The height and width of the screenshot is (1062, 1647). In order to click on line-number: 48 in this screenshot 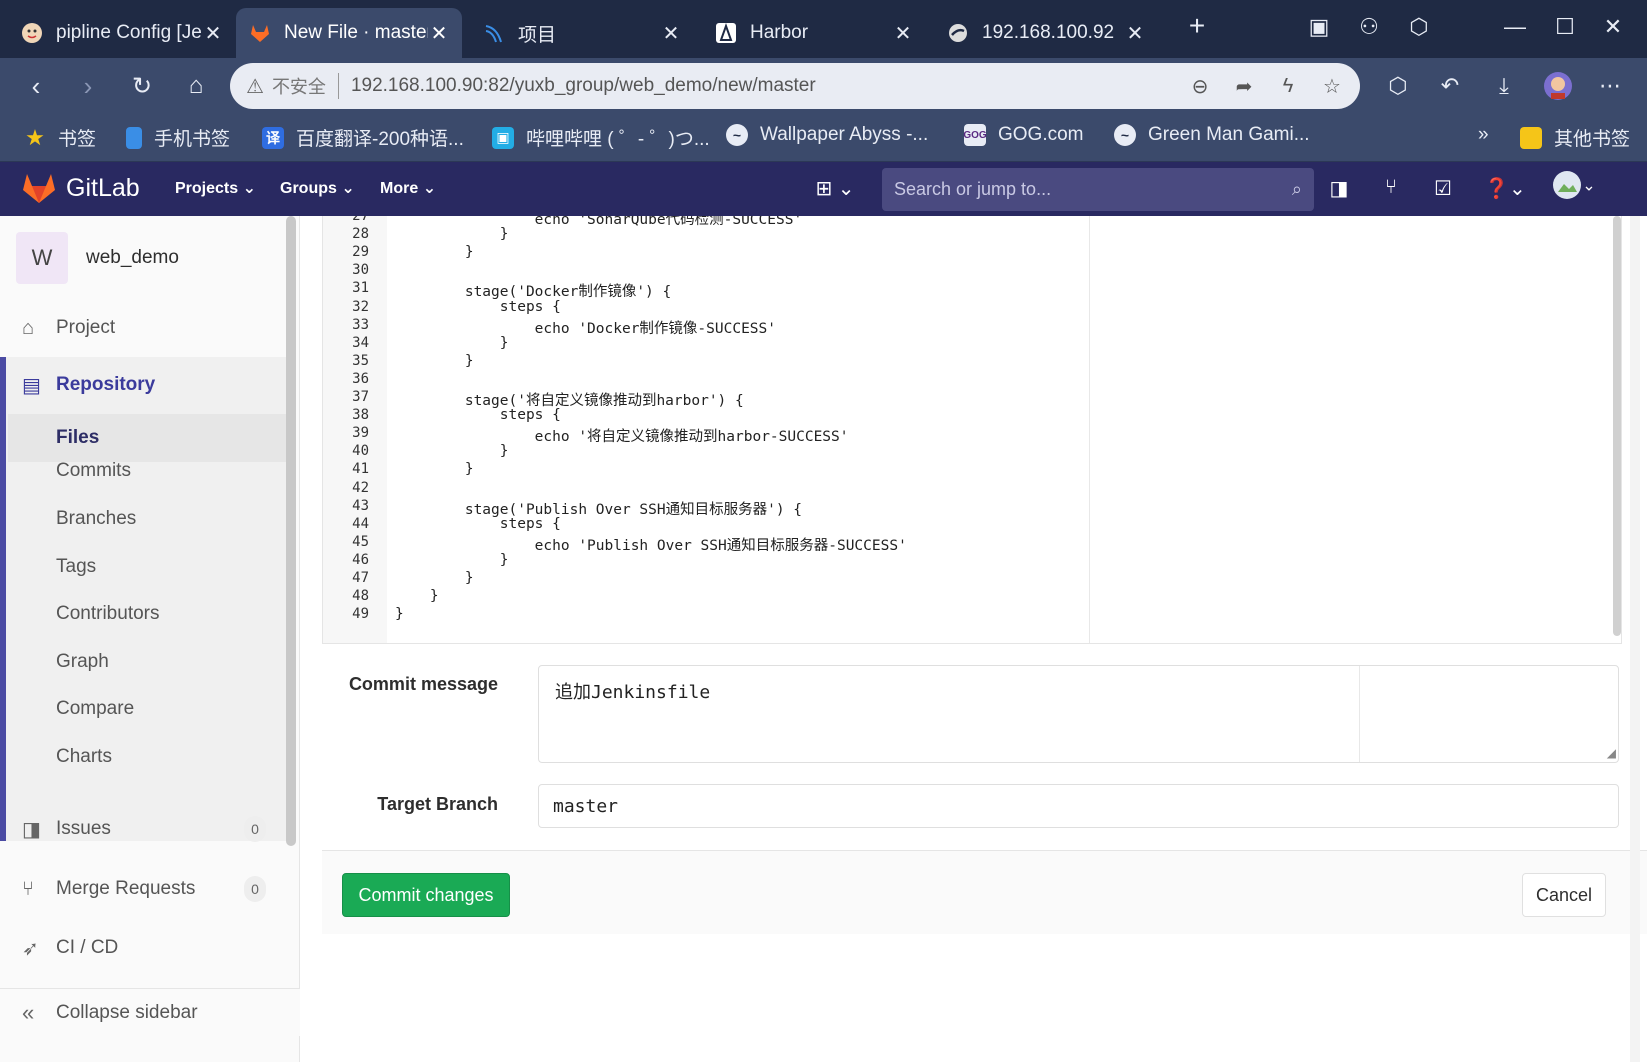, I will do `click(360, 596)`.